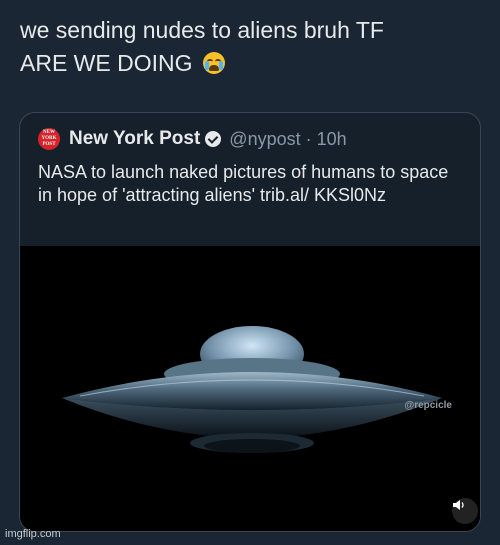 The image size is (500, 545). I want to click on post-text-line1: we sending nudes to aliens bruh TF, so click(202, 30).